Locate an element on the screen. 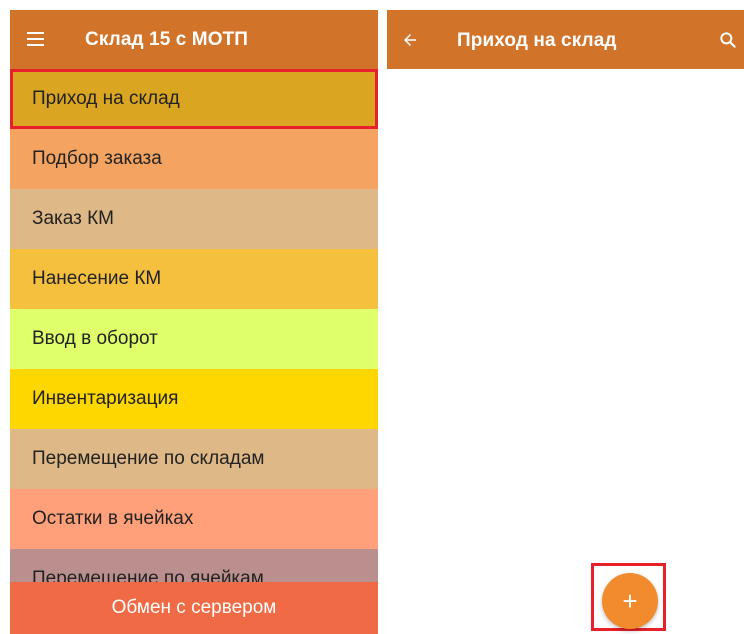 The height and width of the screenshot is (634, 744). menu-item-warehouse-transfer: Перемещение по складам is located at coordinates (194, 459).